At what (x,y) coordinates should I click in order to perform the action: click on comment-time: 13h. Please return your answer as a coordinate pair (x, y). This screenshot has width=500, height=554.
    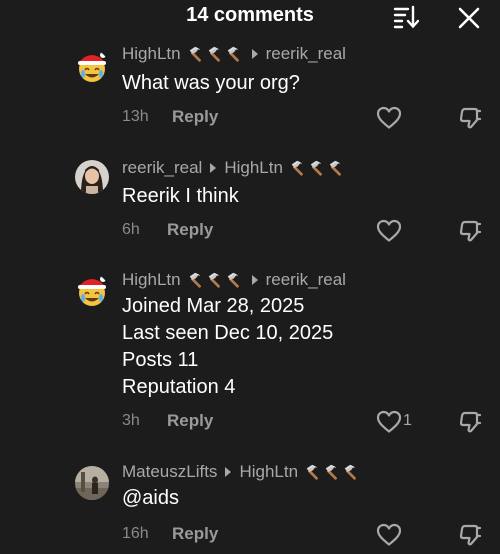
    Looking at the image, I should click on (135, 116).